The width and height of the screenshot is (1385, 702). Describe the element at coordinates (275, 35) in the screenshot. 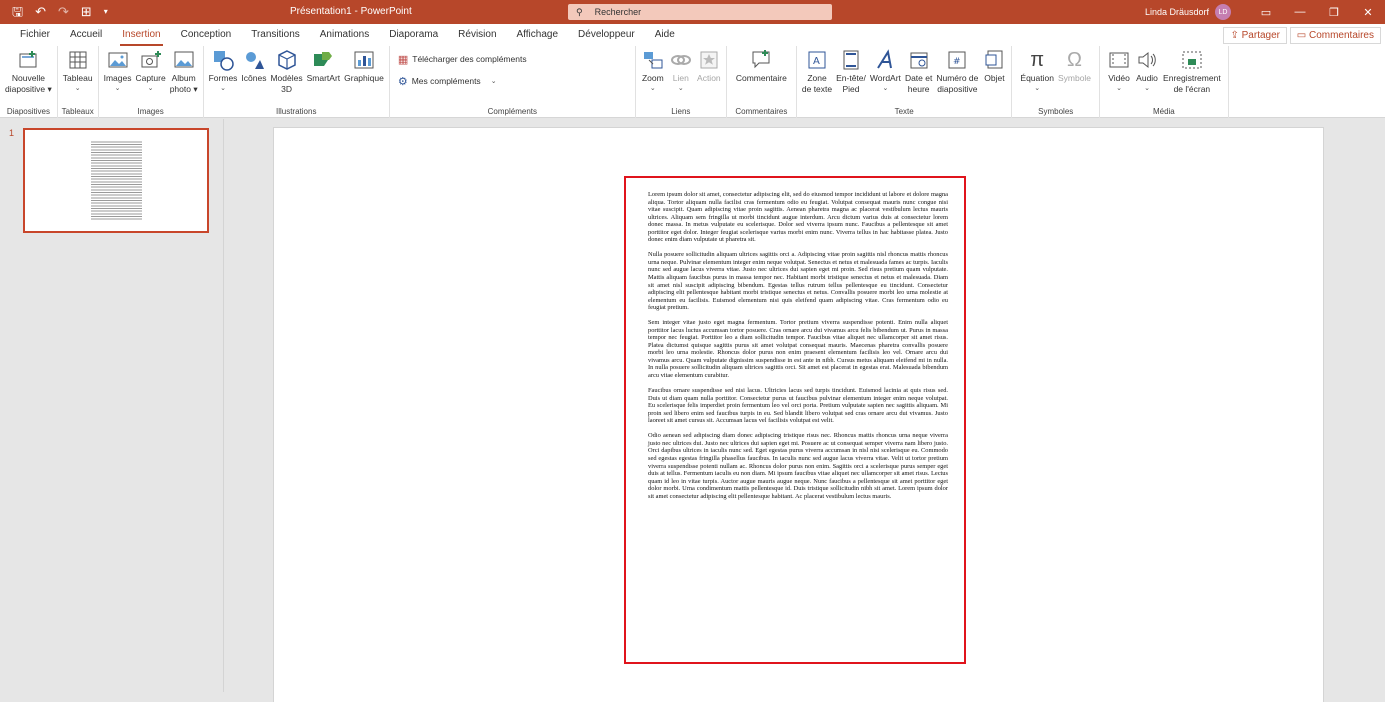

I see `tab-transitions: Transitions` at that location.